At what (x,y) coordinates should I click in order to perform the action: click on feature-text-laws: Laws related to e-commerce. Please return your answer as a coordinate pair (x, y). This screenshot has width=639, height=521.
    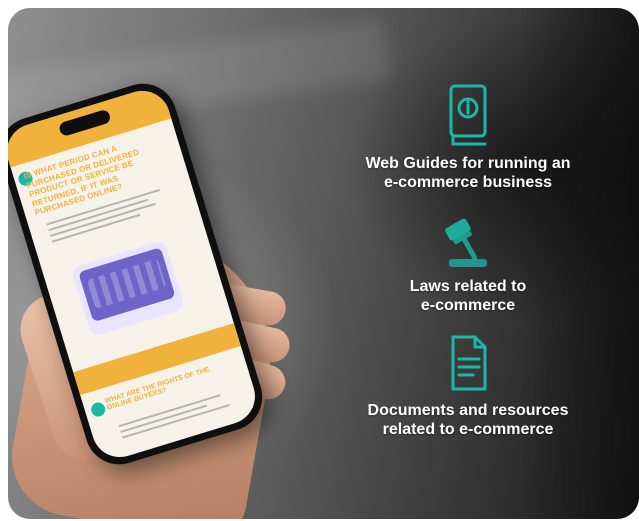
    Looking at the image, I should click on (468, 296).